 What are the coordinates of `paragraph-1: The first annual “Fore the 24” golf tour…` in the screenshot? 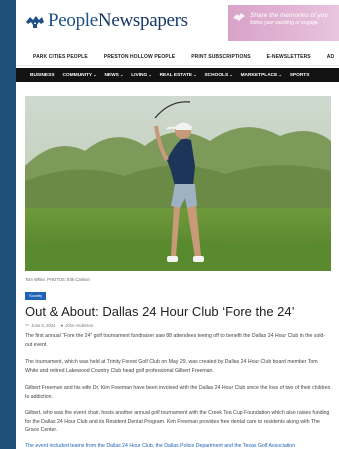 It's located at (175, 340).